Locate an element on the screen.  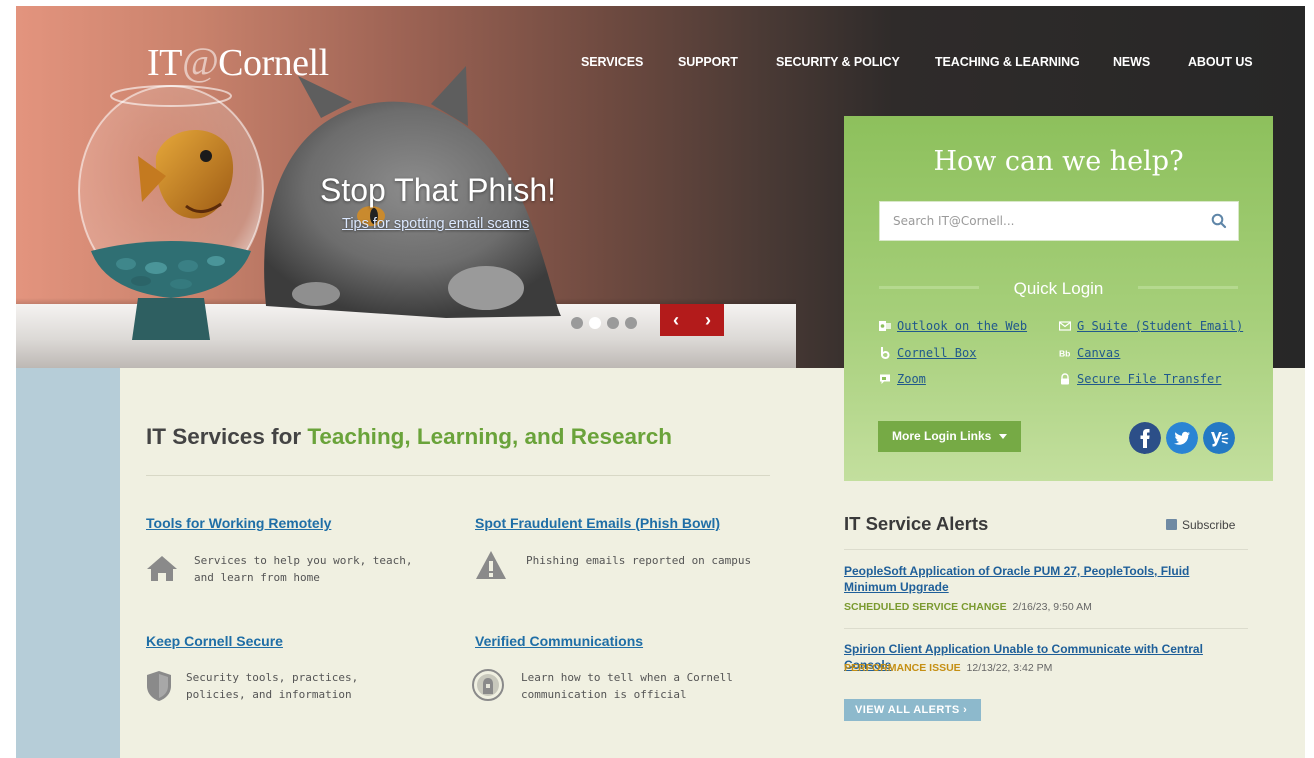
caret-down-icon is located at coordinates (1003, 436).